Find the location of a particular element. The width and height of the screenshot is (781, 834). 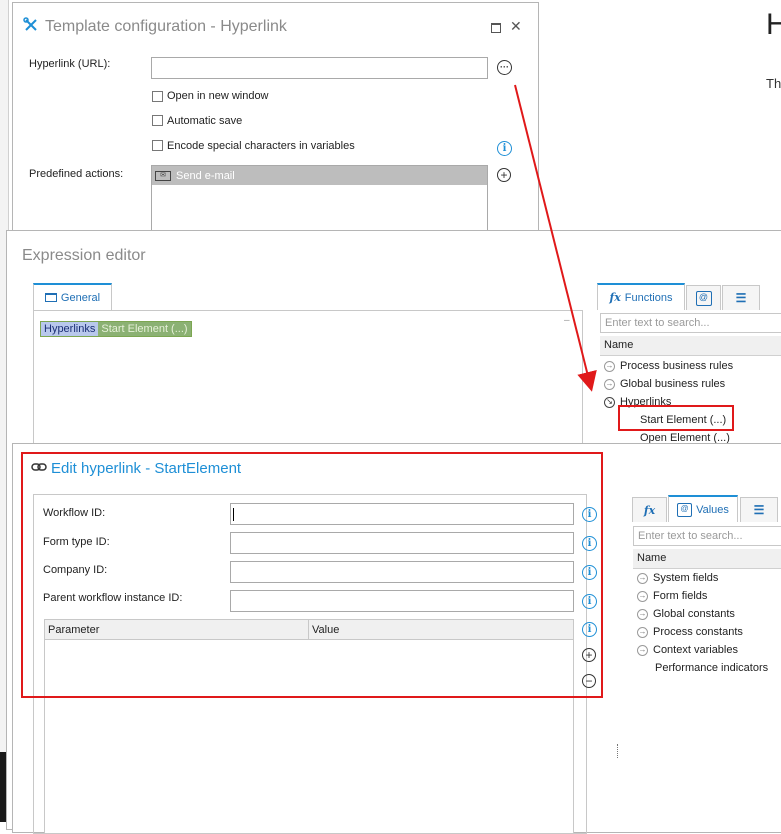

expression-editor-title: Expression editor is located at coordinates (84, 255).